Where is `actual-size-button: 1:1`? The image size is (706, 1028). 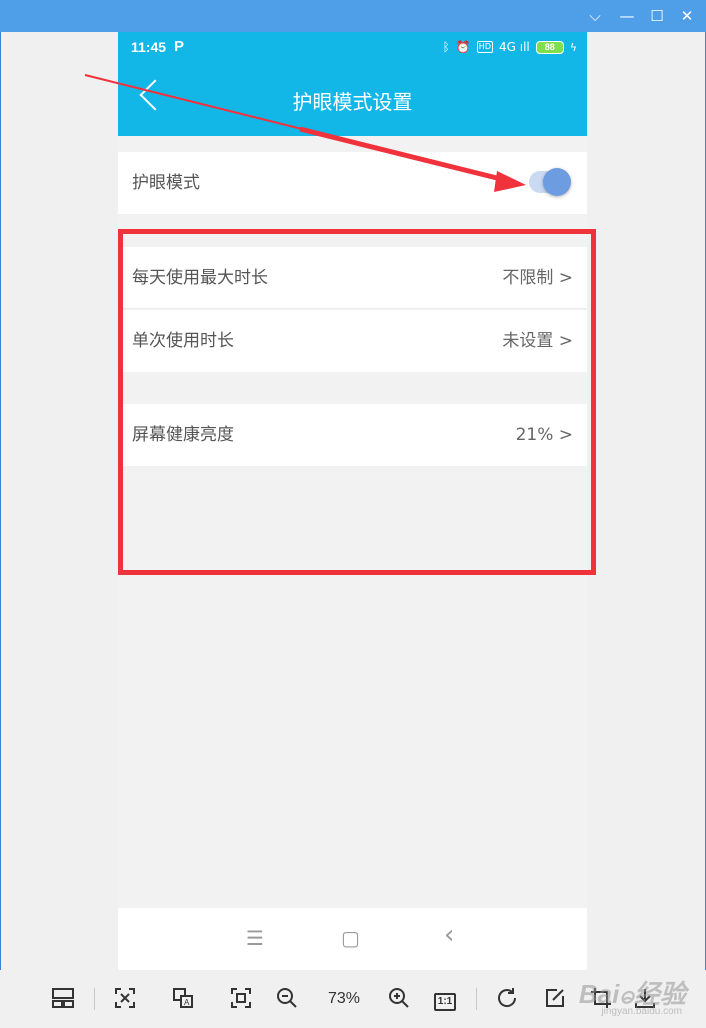
actual-size-button: 1:1 is located at coordinates (445, 999).